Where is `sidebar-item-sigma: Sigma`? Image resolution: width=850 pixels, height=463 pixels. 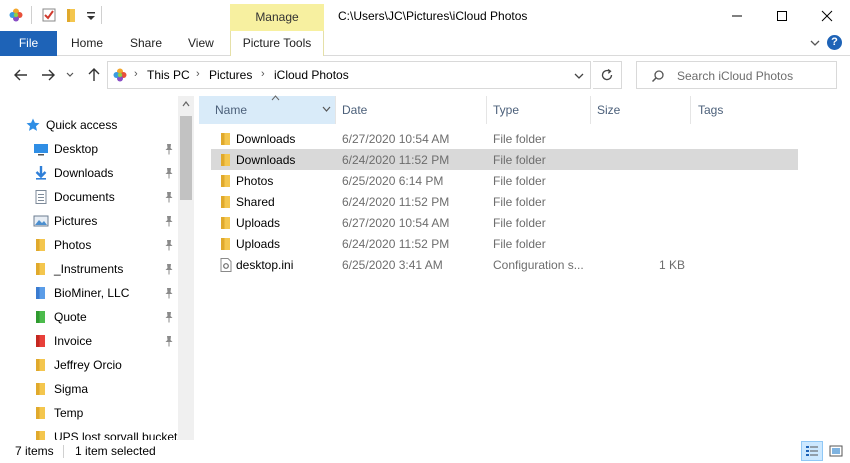 sidebar-item-sigma: Sigma is located at coordinates (89, 389).